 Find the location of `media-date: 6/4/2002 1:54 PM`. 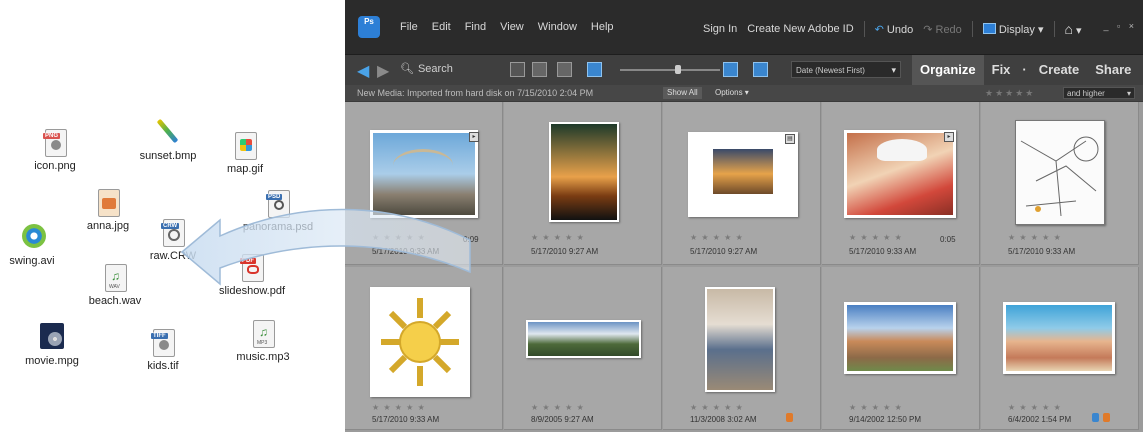

media-date: 6/4/2002 1:54 PM is located at coordinates (1040, 419).